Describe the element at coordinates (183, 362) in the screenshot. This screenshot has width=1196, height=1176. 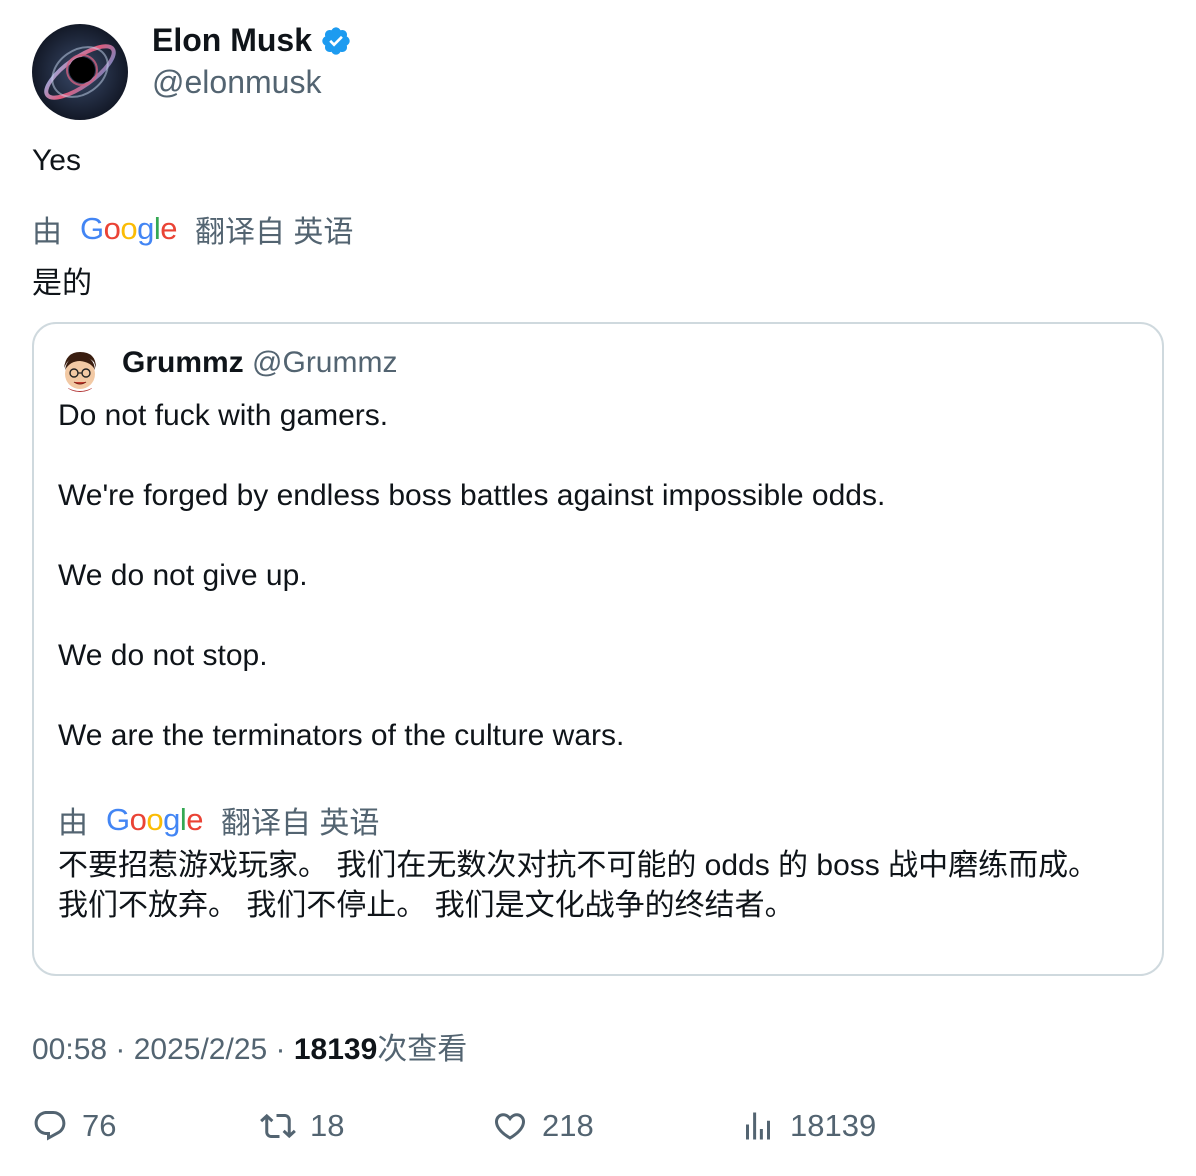
I see `quote-author-name: Grummz` at that location.